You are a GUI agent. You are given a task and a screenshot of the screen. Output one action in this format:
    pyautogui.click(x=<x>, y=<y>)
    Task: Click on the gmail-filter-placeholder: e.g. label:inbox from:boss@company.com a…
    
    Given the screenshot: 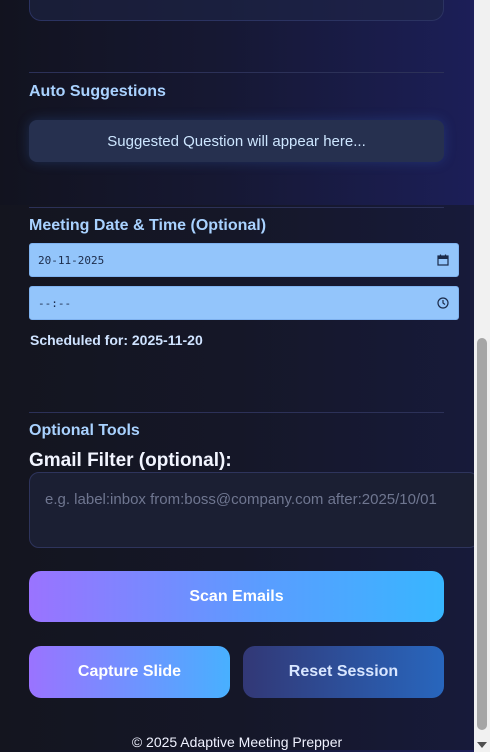 What is the action you would take?
    pyautogui.click(x=241, y=499)
    